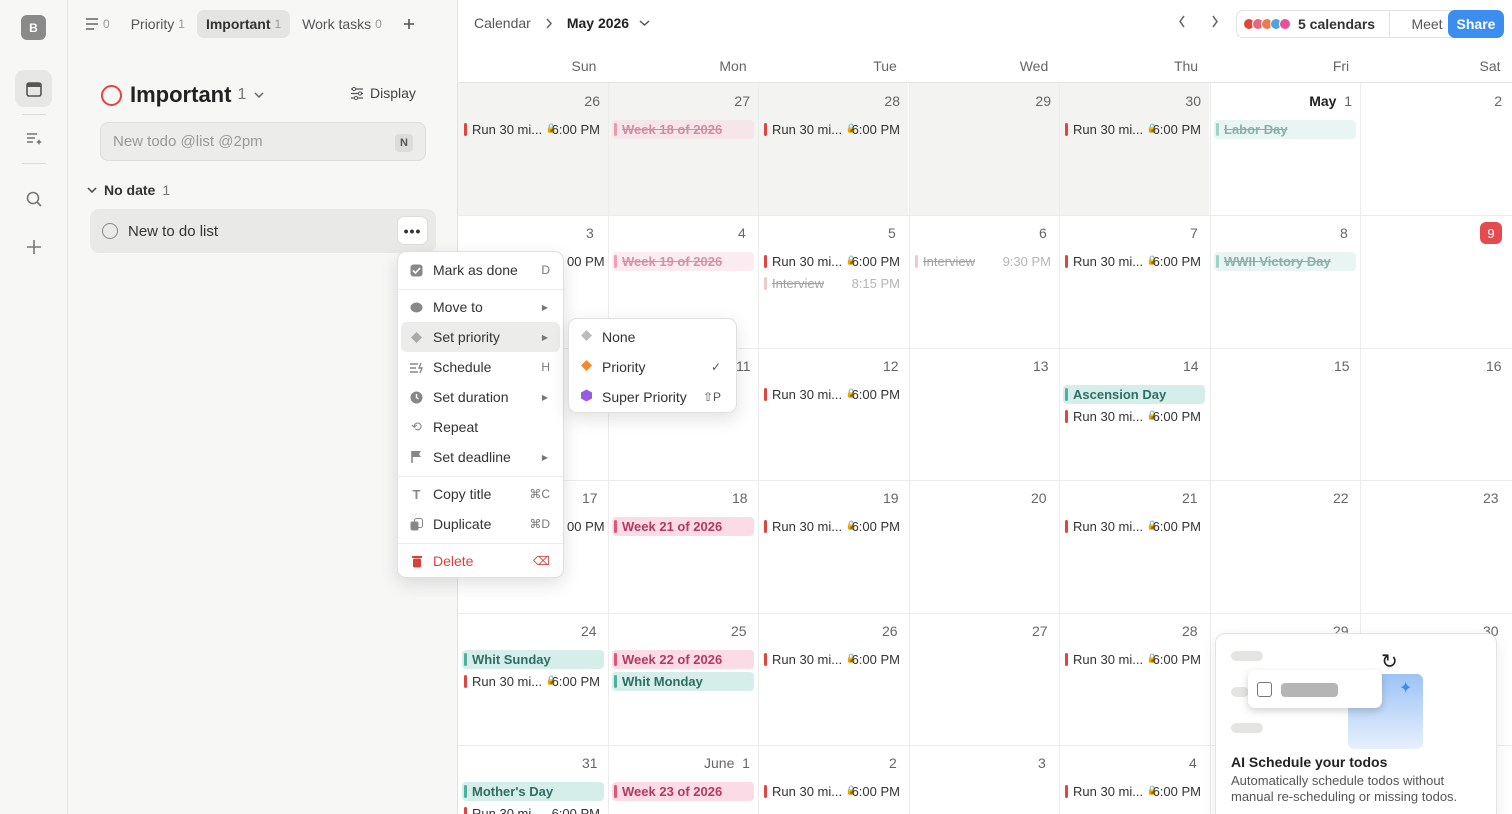 The width and height of the screenshot is (1512, 814). What do you see at coordinates (683, 129) in the screenshot?
I see `event-week: Week 18 of 2026` at bounding box center [683, 129].